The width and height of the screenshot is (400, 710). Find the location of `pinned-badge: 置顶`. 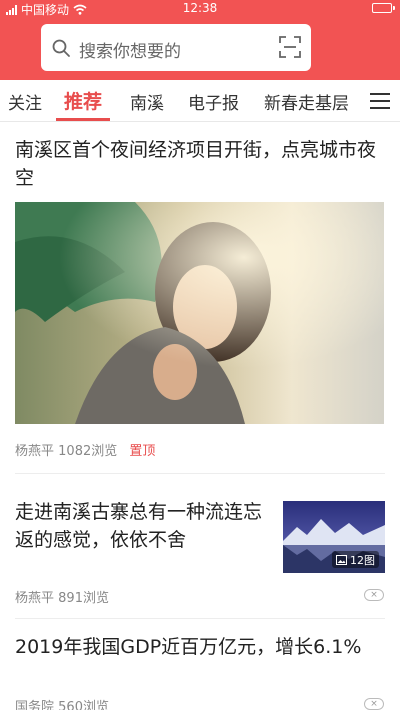

pinned-badge: 置顶 is located at coordinates (142, 451).